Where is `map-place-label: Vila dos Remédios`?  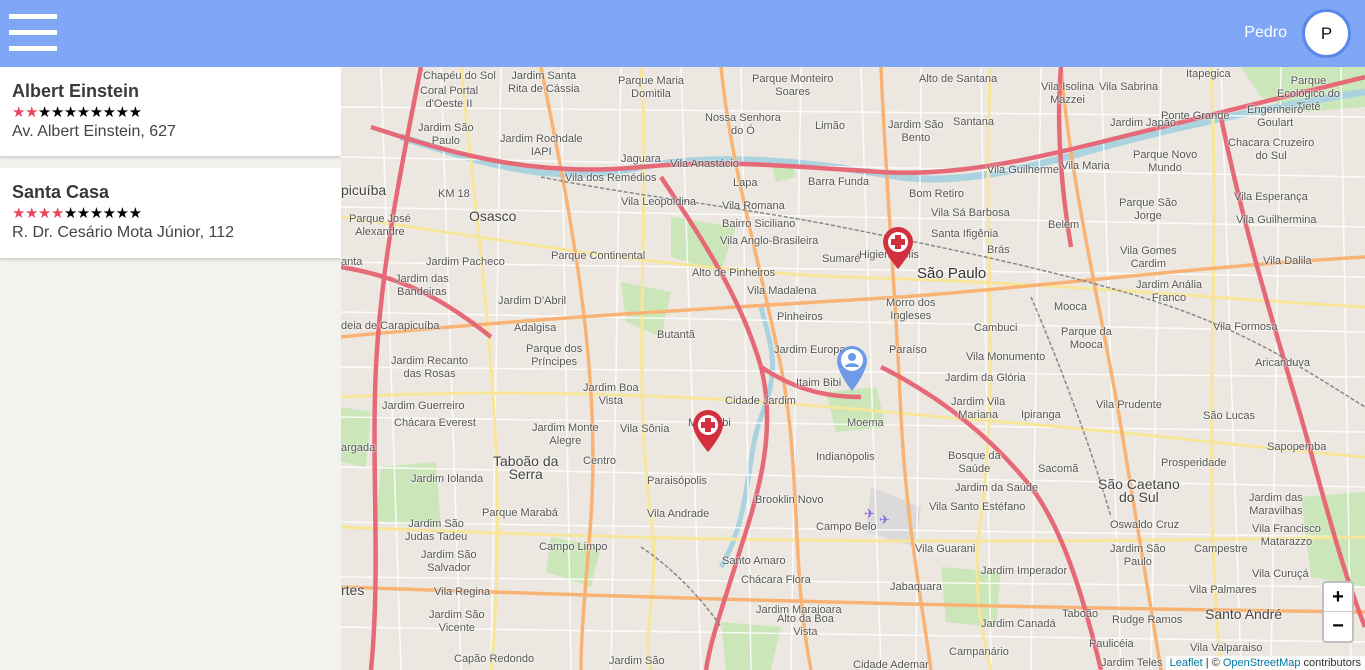 map-place-label: Vila dos Remédios is located at coordinates (611, 178).